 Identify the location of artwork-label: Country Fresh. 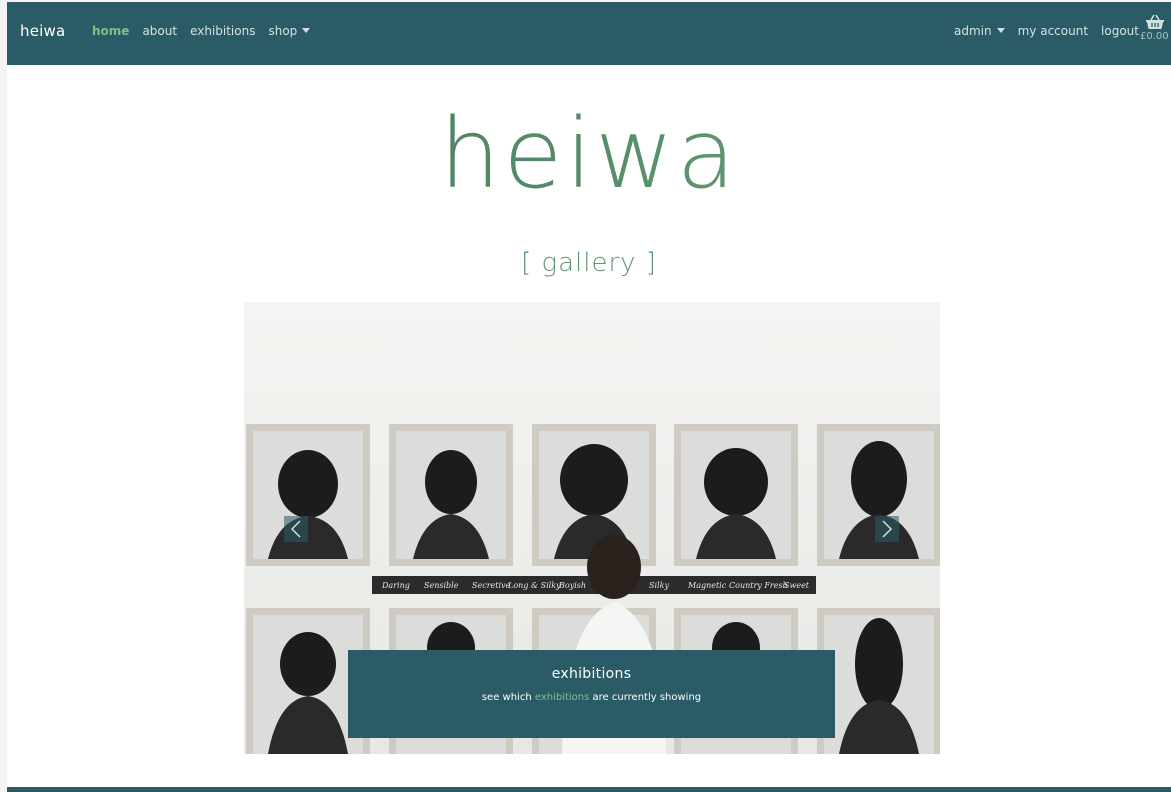
(758, 585).